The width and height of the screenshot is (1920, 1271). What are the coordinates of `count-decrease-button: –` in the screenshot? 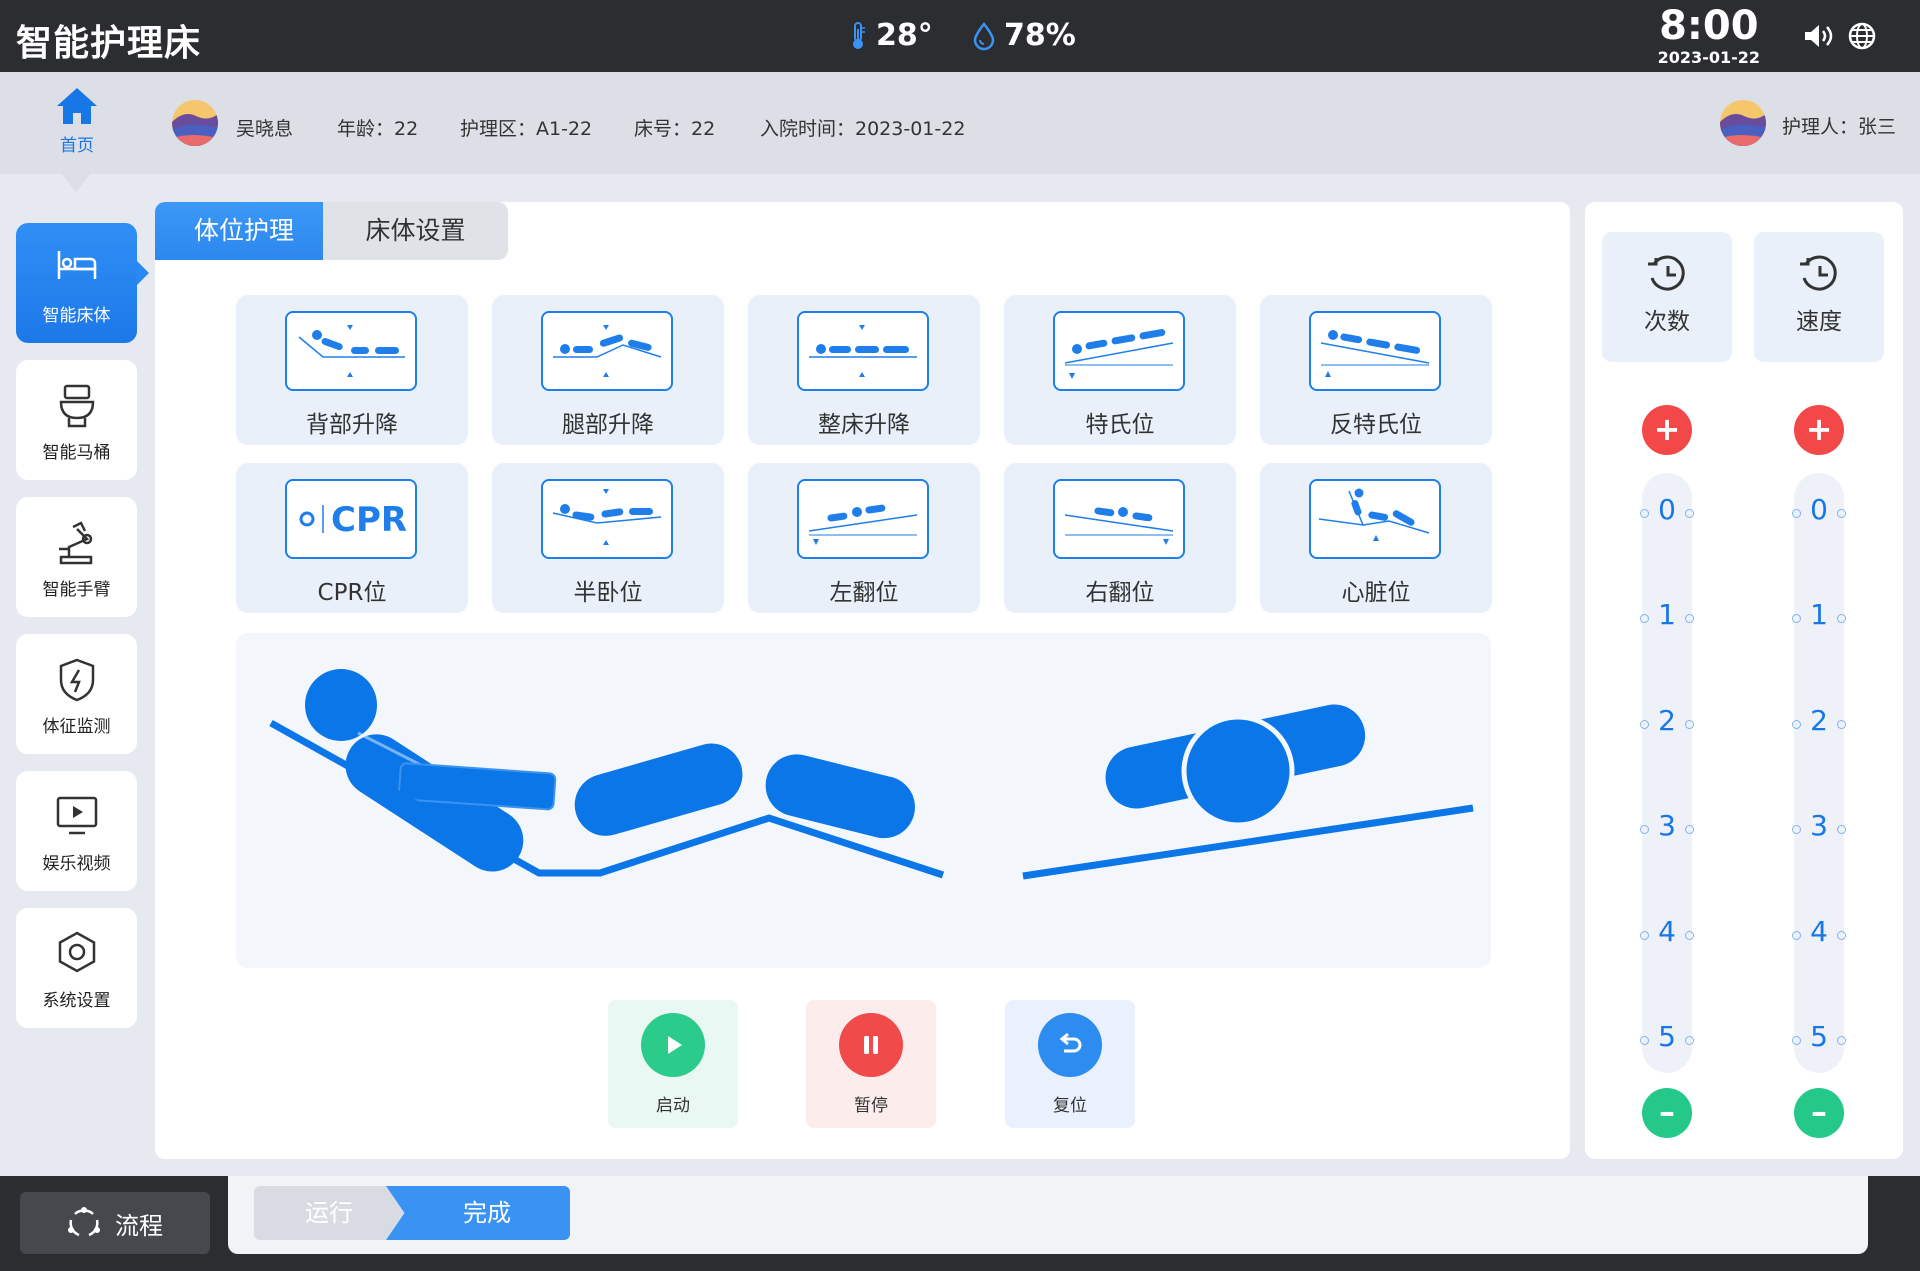 It's located at (1667, 1113).